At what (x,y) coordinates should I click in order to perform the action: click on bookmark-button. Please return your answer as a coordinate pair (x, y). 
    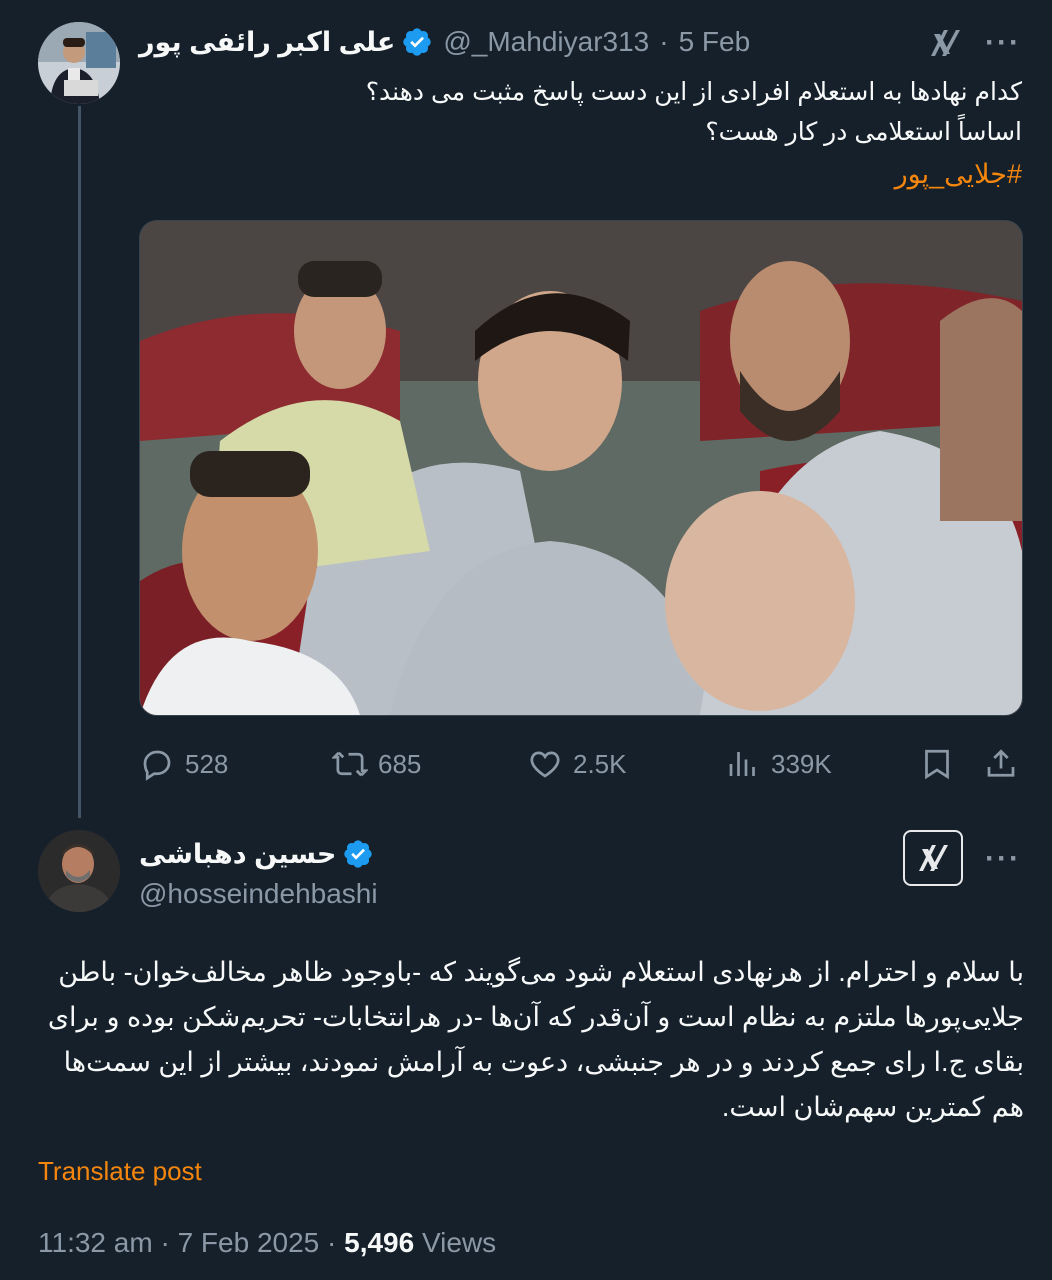
    Looking at the image, I should click on (942, 764).